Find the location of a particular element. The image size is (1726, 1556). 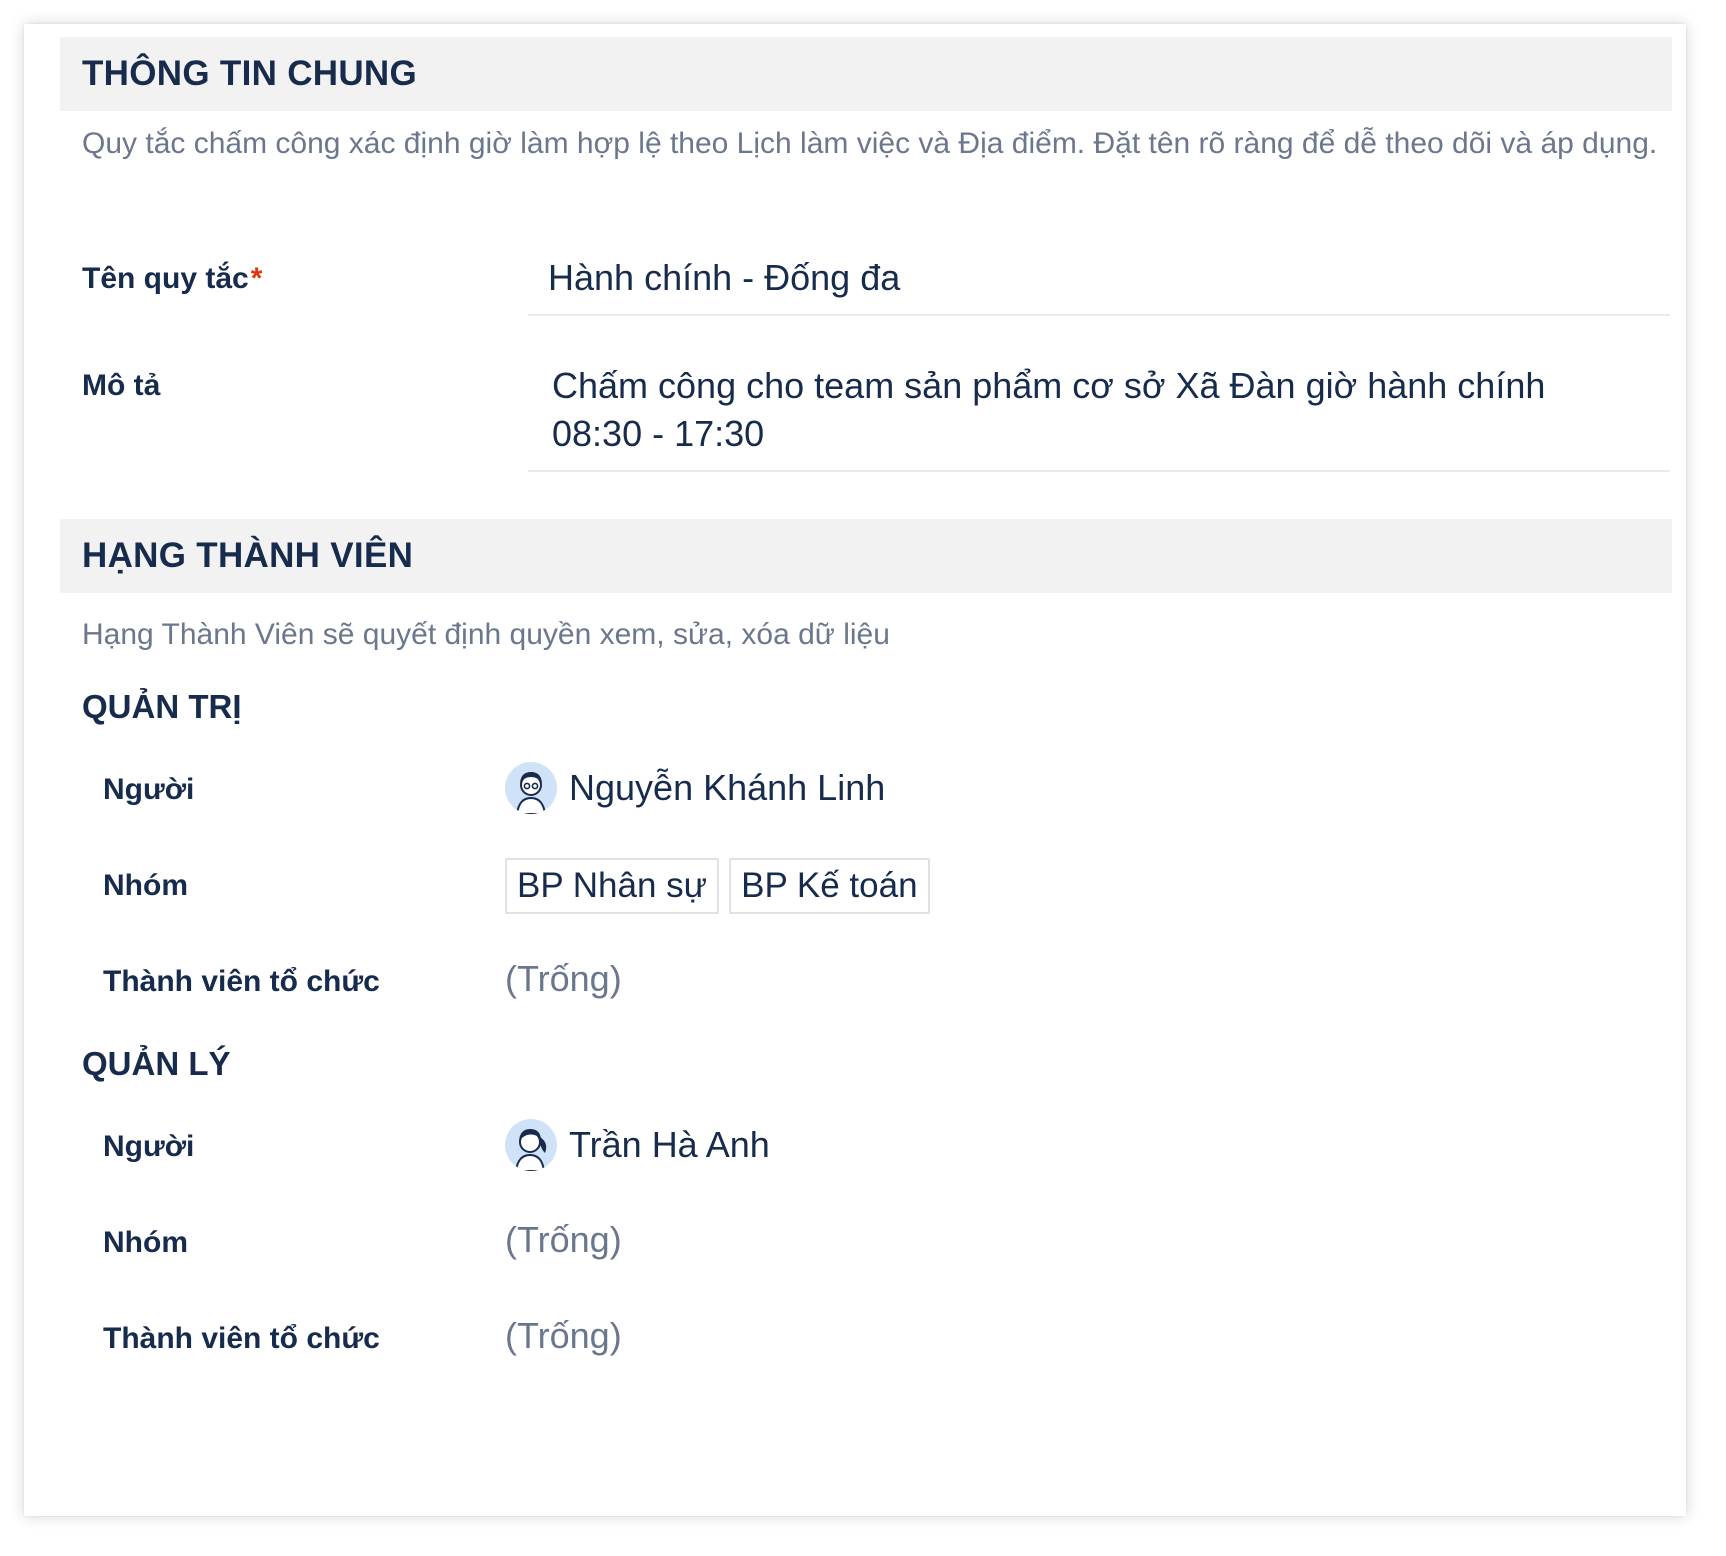

required-mark: * is located at coordinates (256, 278).